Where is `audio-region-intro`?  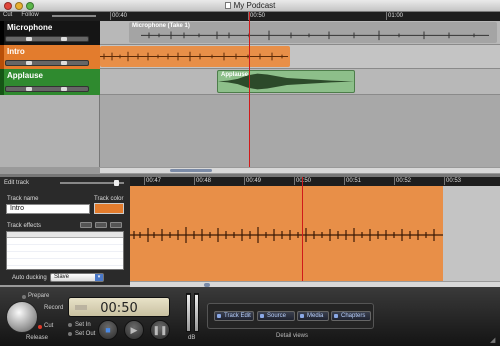
audio-region-intro is located at coordinates (195, 56).